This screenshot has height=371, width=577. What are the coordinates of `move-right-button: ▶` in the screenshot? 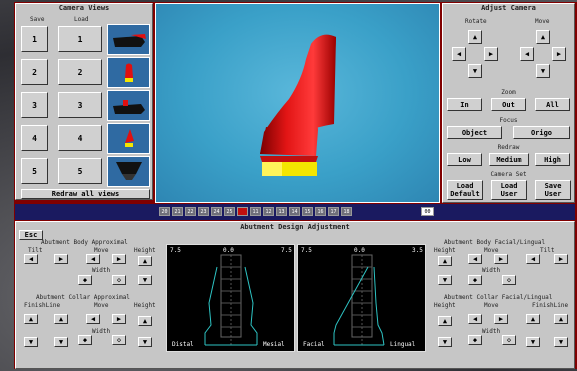 It's located at (559, 54).